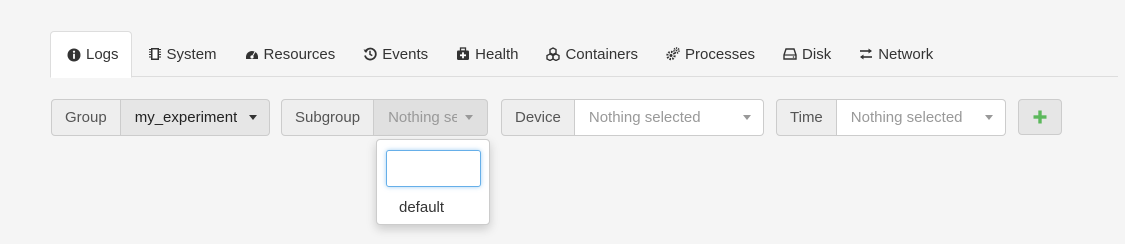  I want to click on tab-network-label: Network, so click(906, 54).